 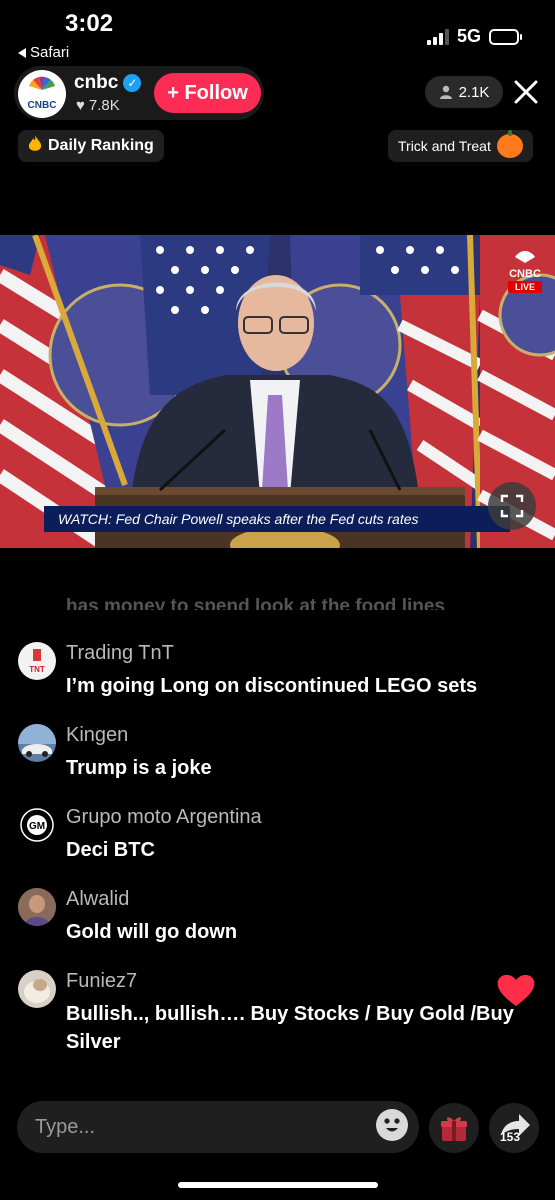 What do you see at coordinates (444, 146) in the screenshot?
I see `trick-and-treat-label: Trick and Treat` at bounding box center [444, 146].